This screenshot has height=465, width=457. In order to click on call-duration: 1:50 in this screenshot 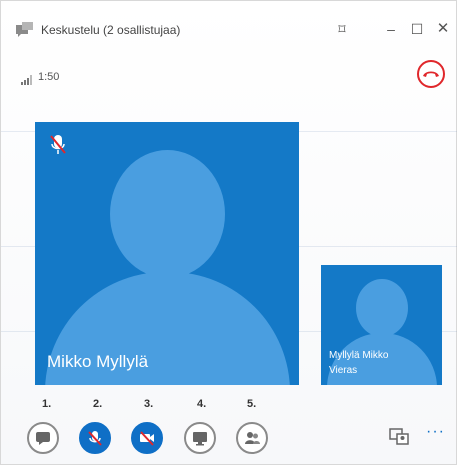, I will do `click(49, 77)`.